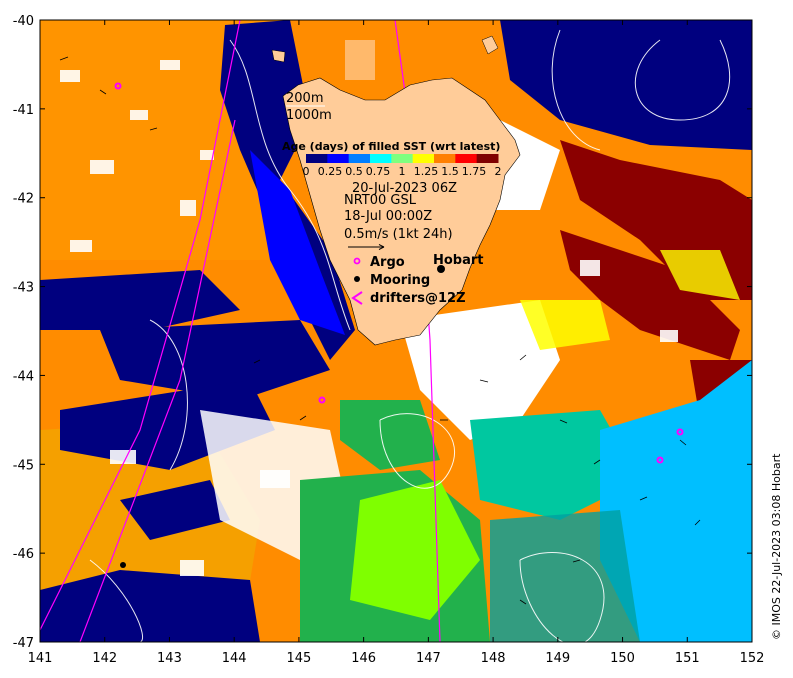 This screenshot has width=793, height=678. Describe the element at coordinates (557, 658) in the screenshot. I see `longitude-tick-label: 149` at that location.